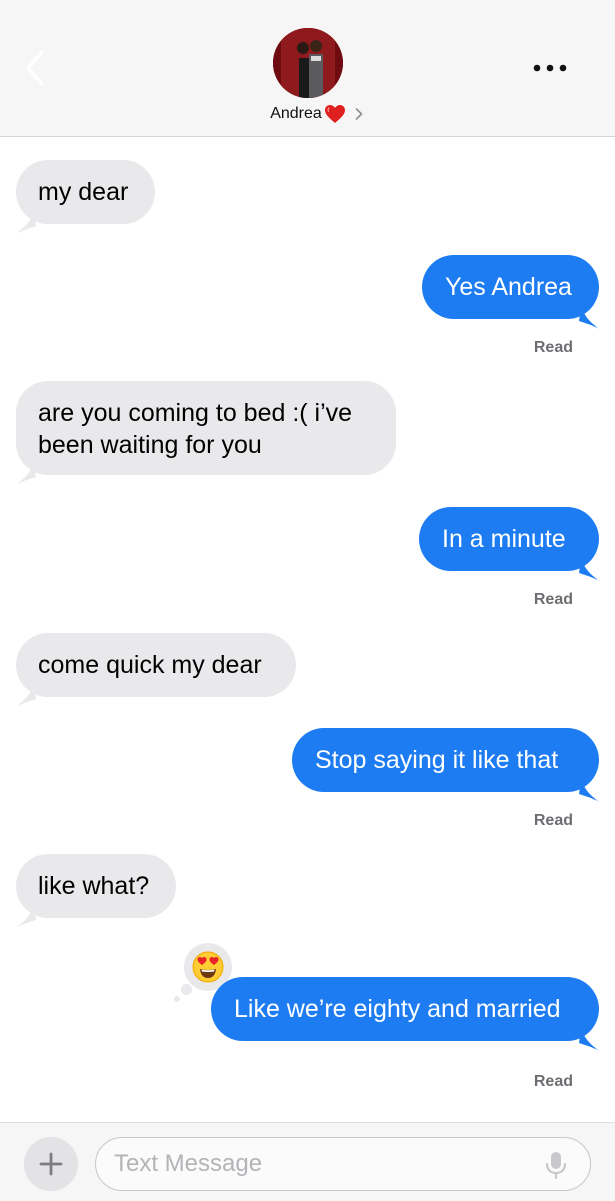 The width and height of the screenshot is (615, 1201). I want to click on more-options-button, so click(550, 68).